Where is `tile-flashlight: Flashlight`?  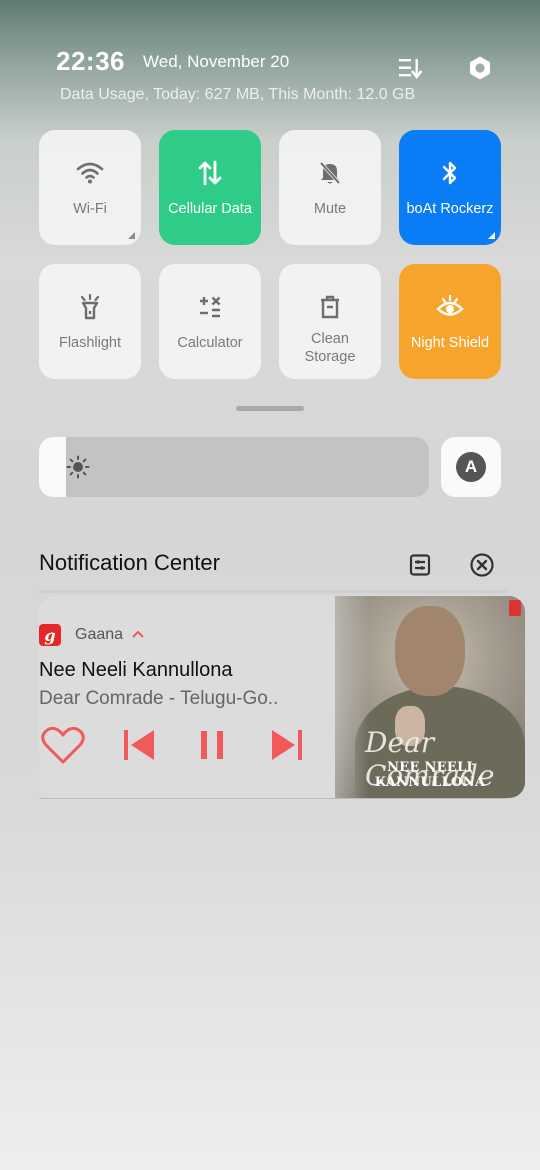
tile-flashlight: Flashlight is located at coordinates (90, 321).